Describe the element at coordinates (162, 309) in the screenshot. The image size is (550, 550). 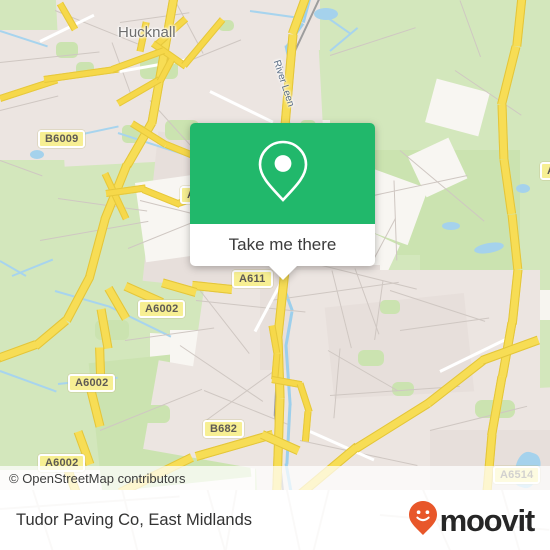
I see `road-shield-a6002-north: A6002` at that location.